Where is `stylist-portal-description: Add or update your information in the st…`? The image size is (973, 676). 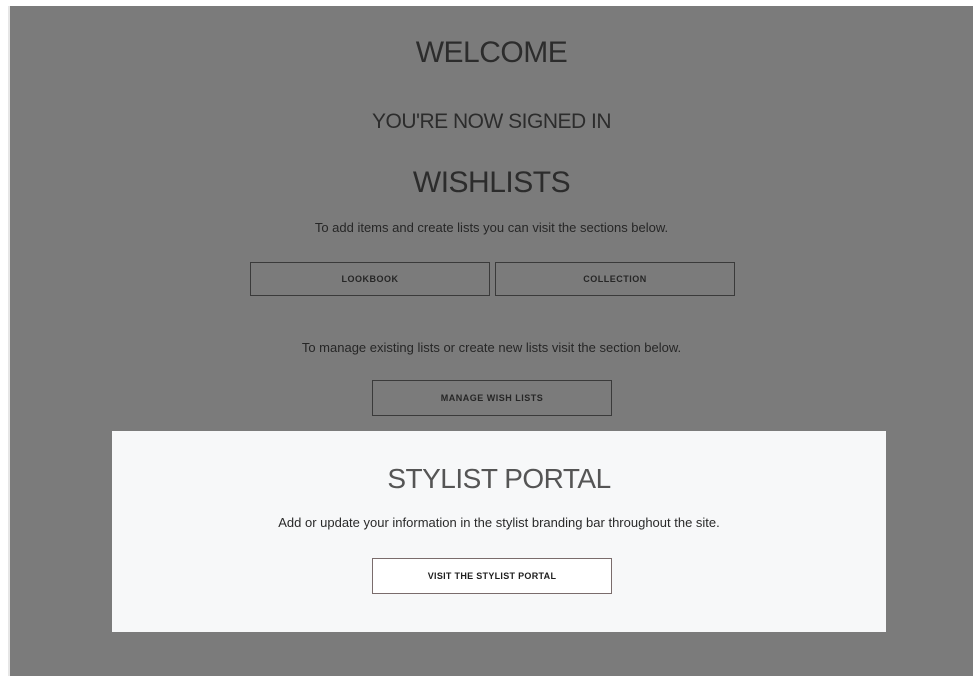 stylist-portal-description: Add or update your information in the st… is located at coordinates (499, 522).